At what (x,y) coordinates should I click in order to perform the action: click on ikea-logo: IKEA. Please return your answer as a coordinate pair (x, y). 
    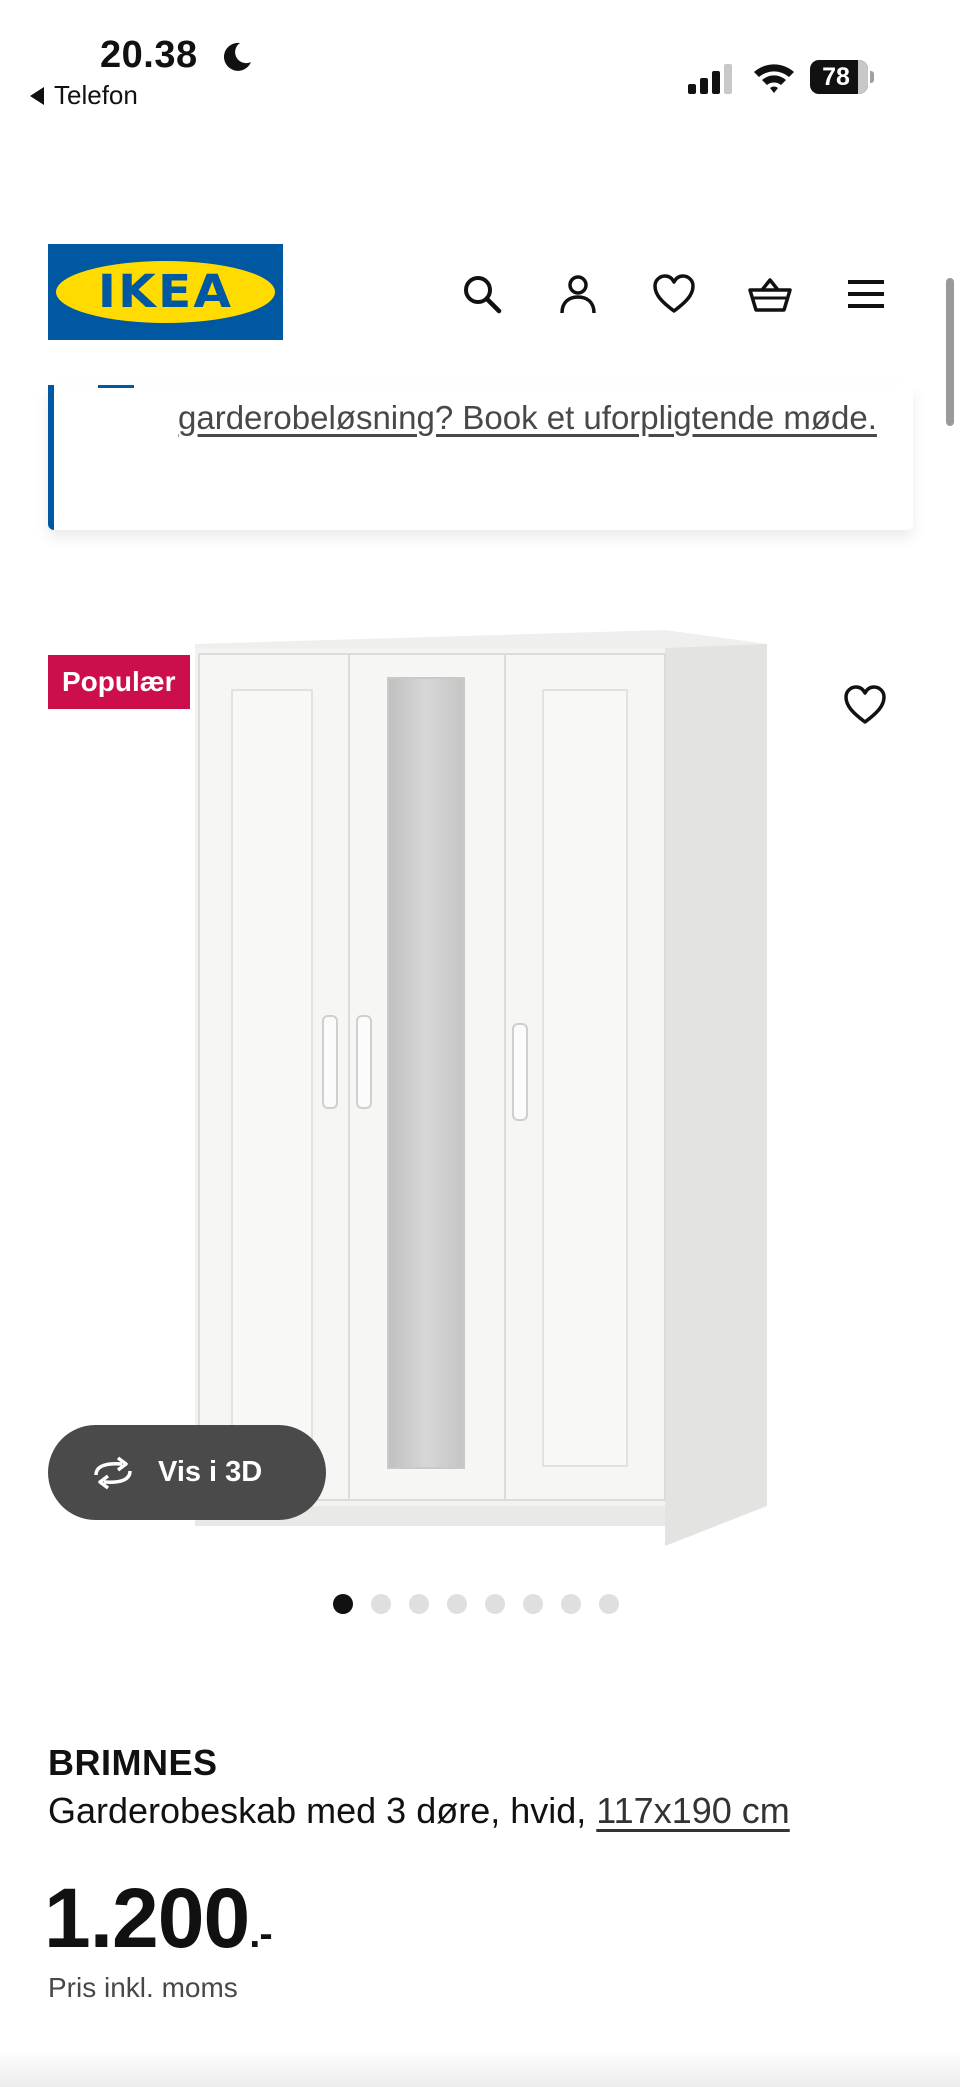
    Looking at the image, I should click on (165, 292).